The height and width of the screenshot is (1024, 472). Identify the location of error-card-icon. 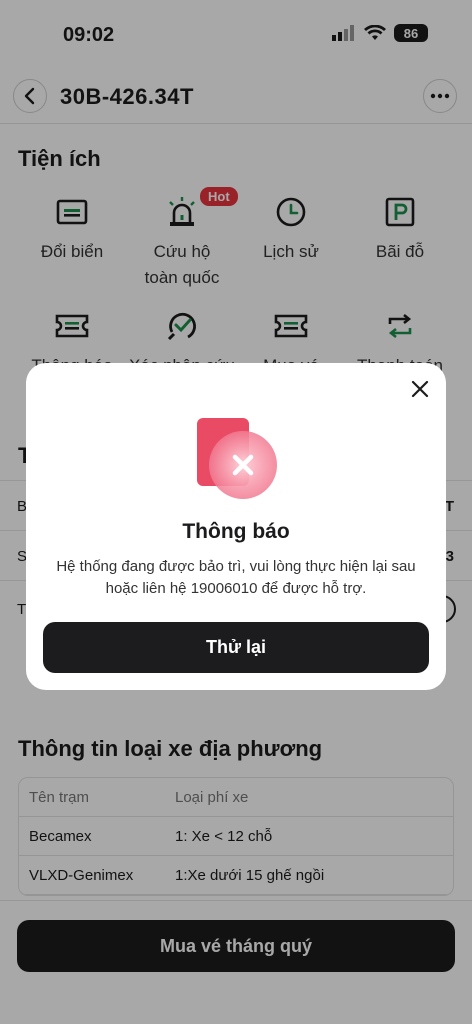
(237, 458).